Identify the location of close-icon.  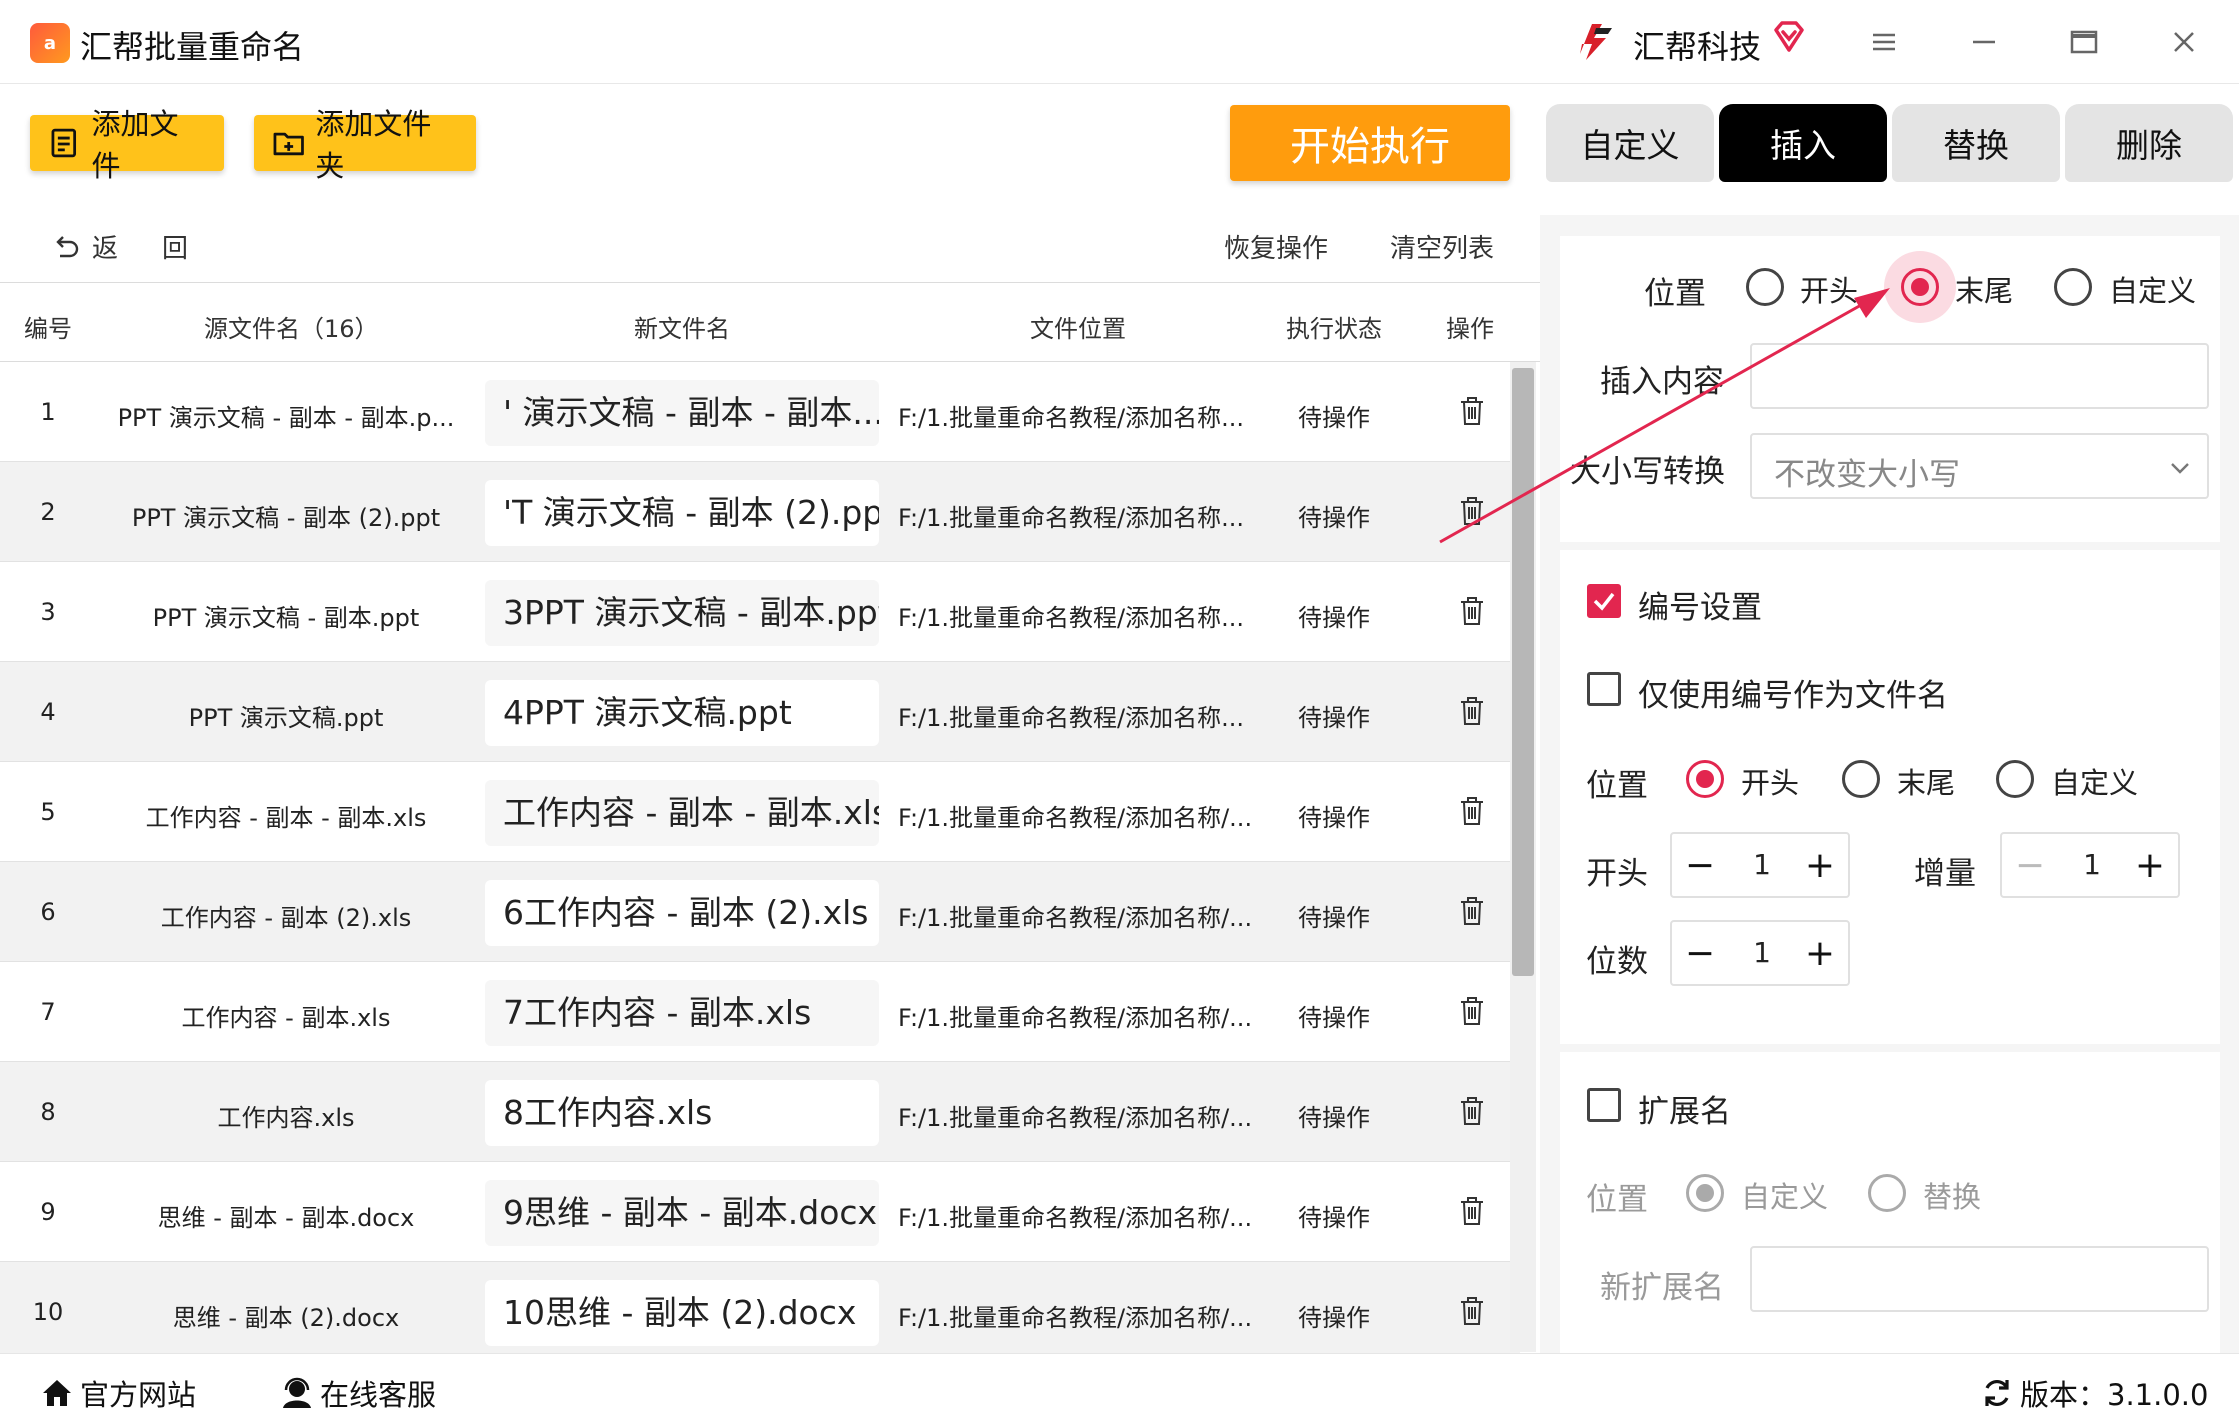
(2184, 42).